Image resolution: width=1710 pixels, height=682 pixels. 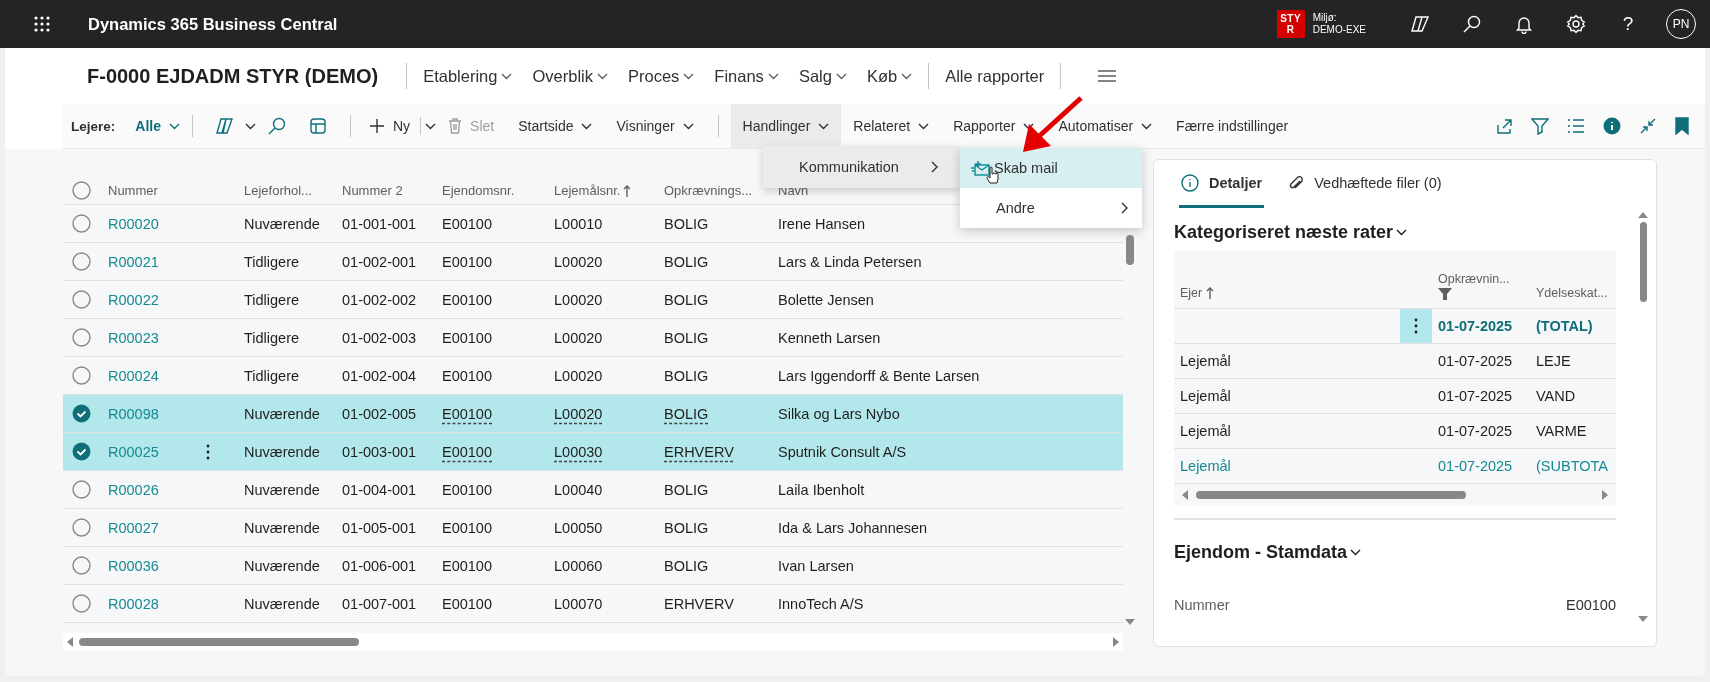 What do you see at coordinates (1682, 126) in the screenshot?
I see `bookmark-icon` at bounding box center [1682, 126].